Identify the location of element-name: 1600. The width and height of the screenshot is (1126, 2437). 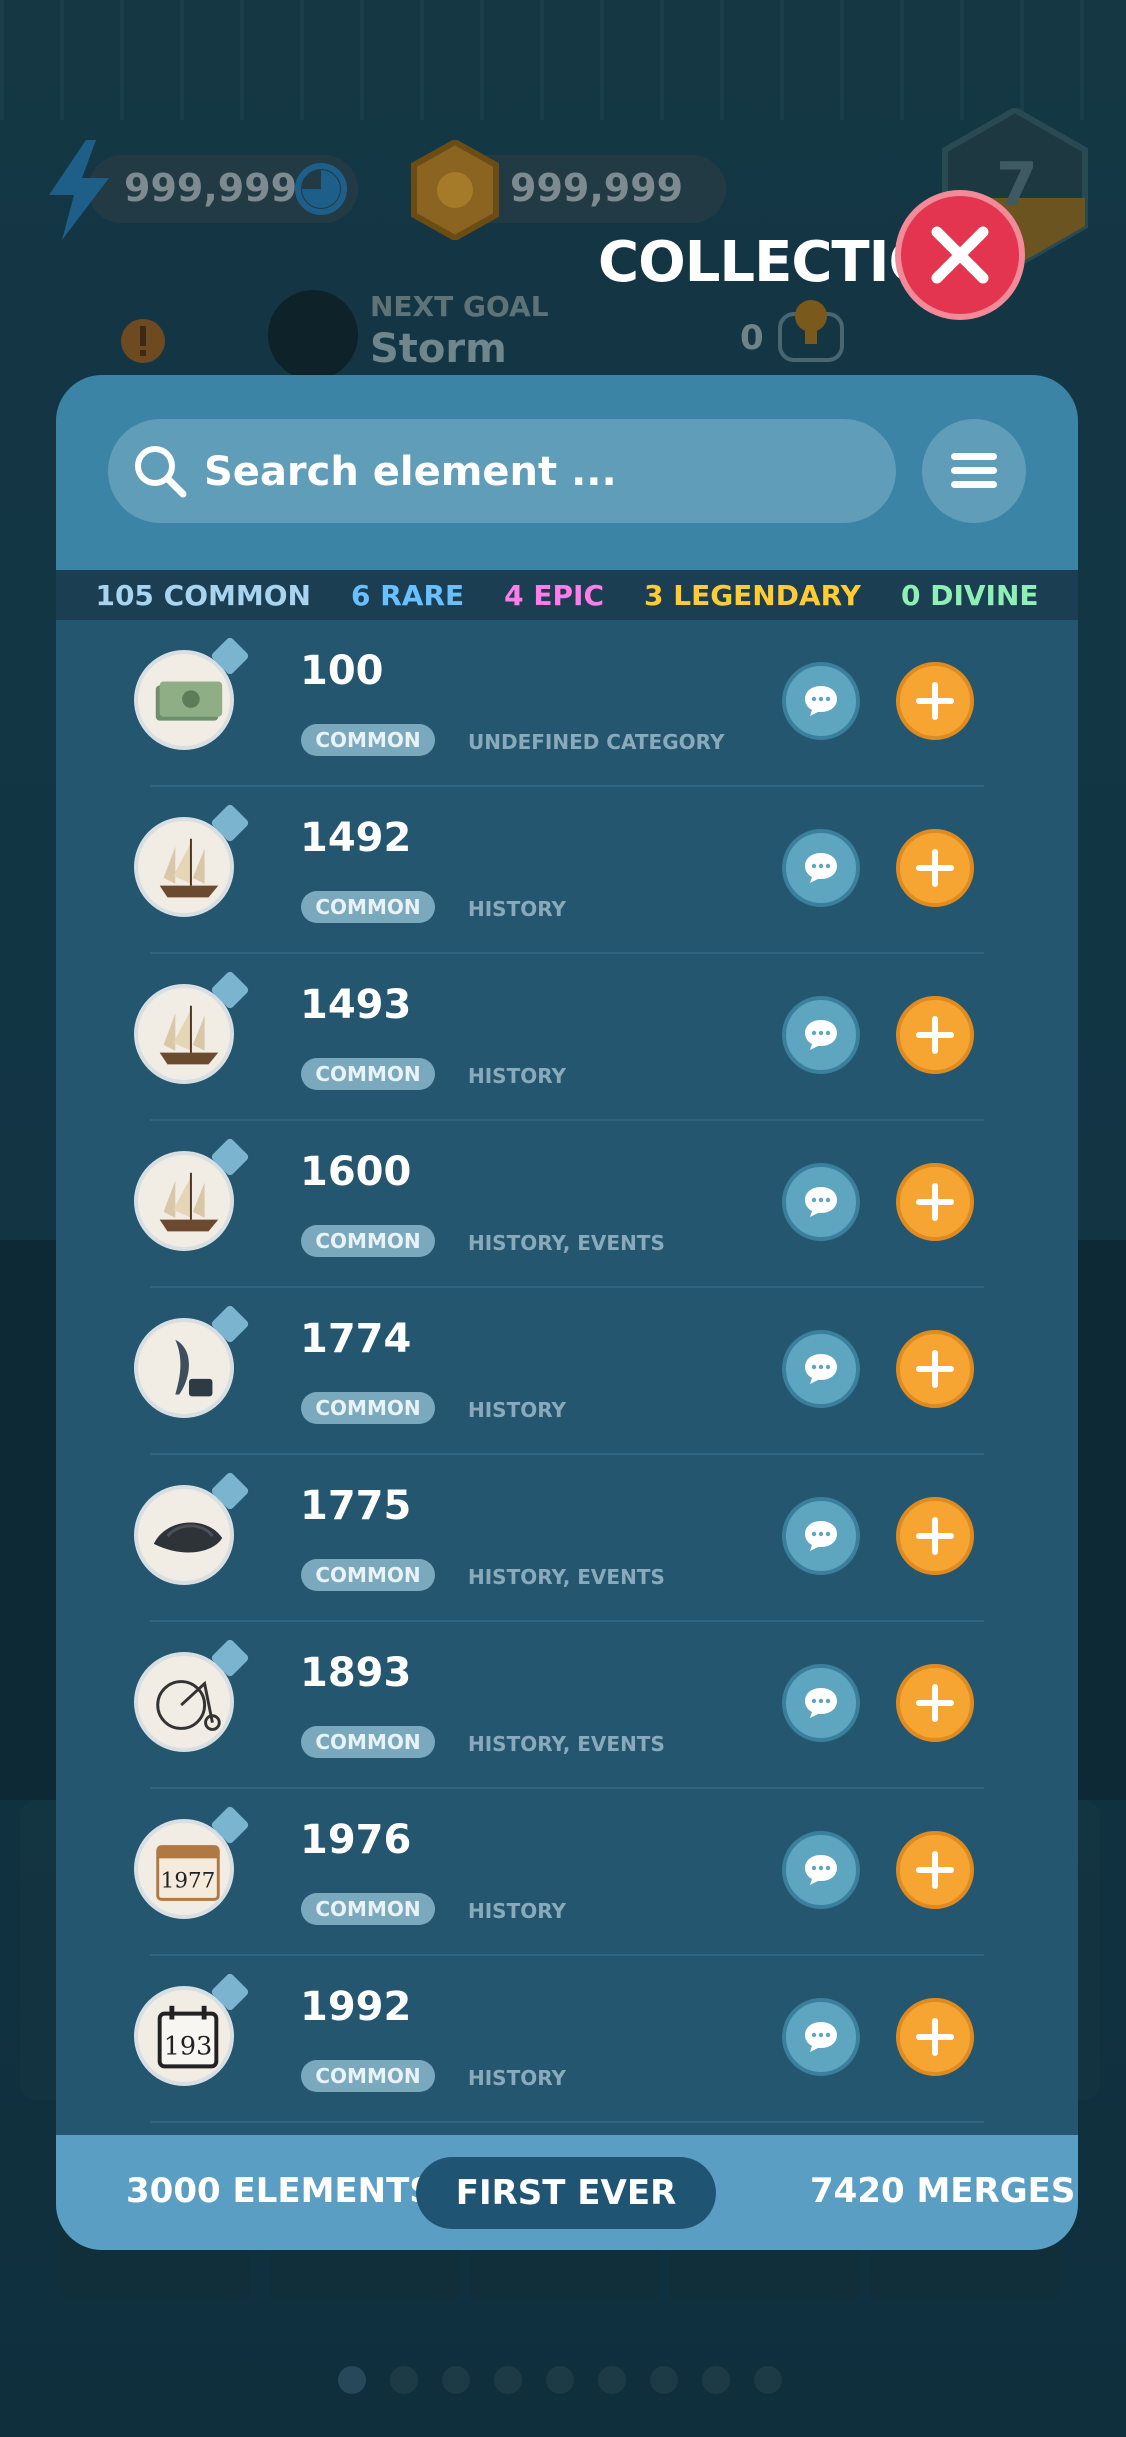
(356, 1172).